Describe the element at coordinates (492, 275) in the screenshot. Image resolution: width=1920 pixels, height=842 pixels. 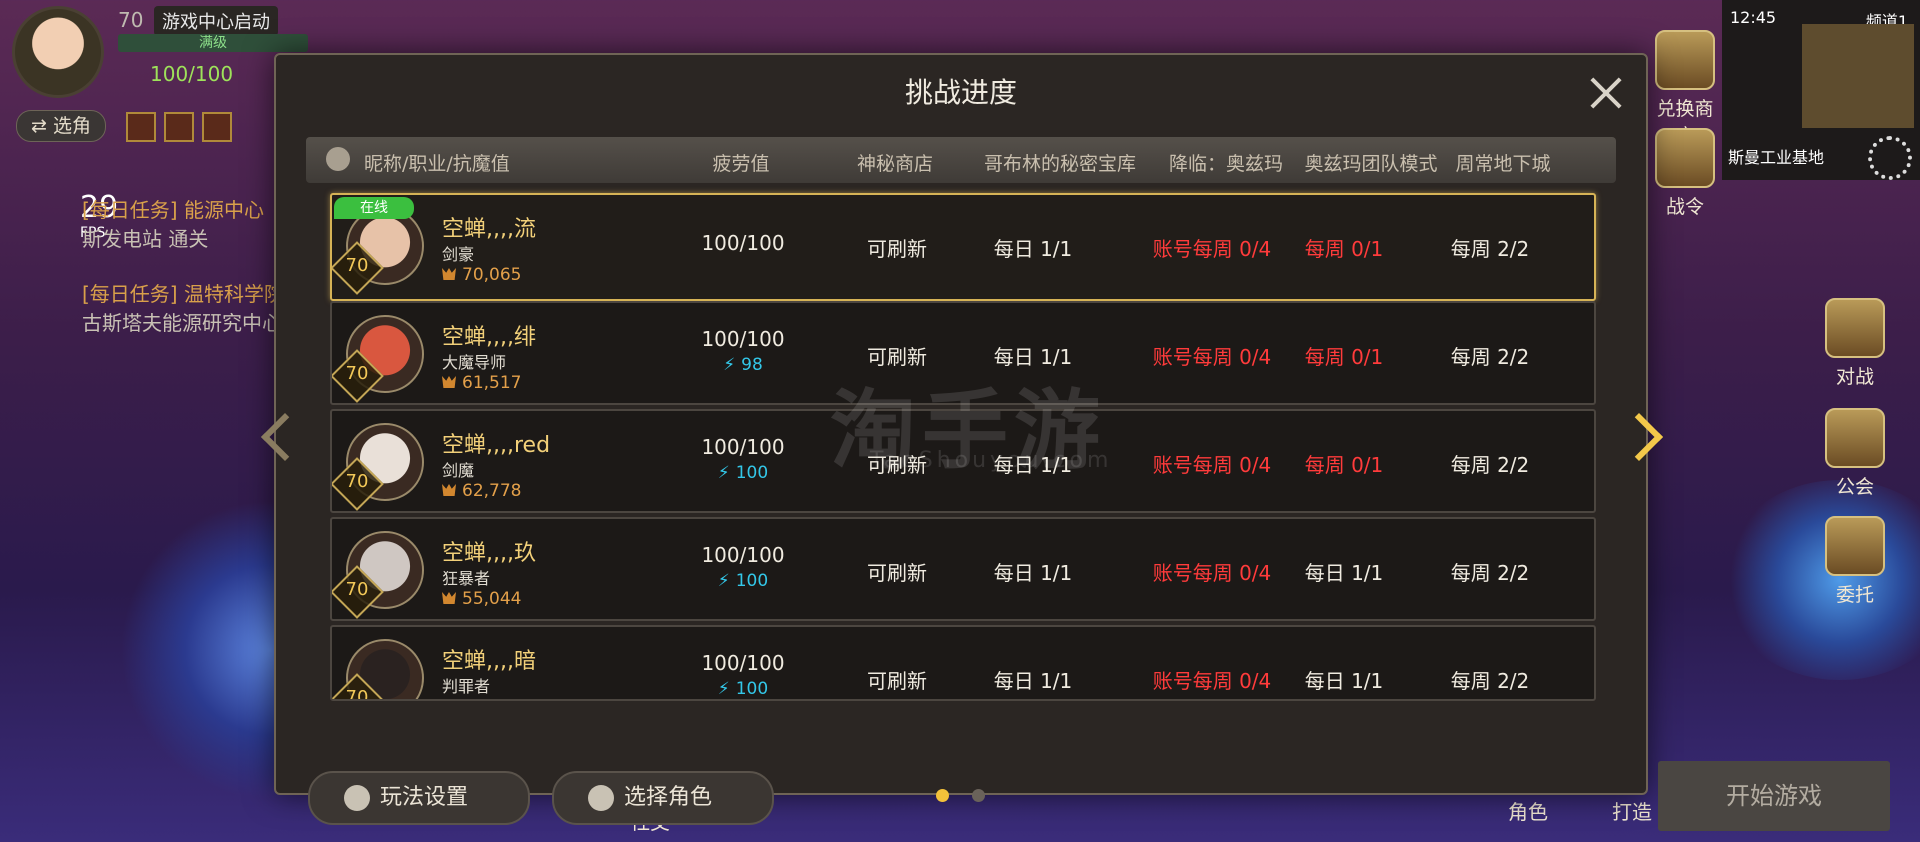
I see `power-value: 70,065` at that location.